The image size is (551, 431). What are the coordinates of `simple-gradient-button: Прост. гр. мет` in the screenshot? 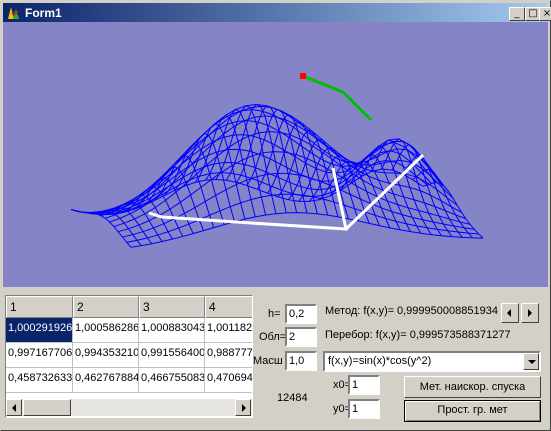 It's located at (472, 411).